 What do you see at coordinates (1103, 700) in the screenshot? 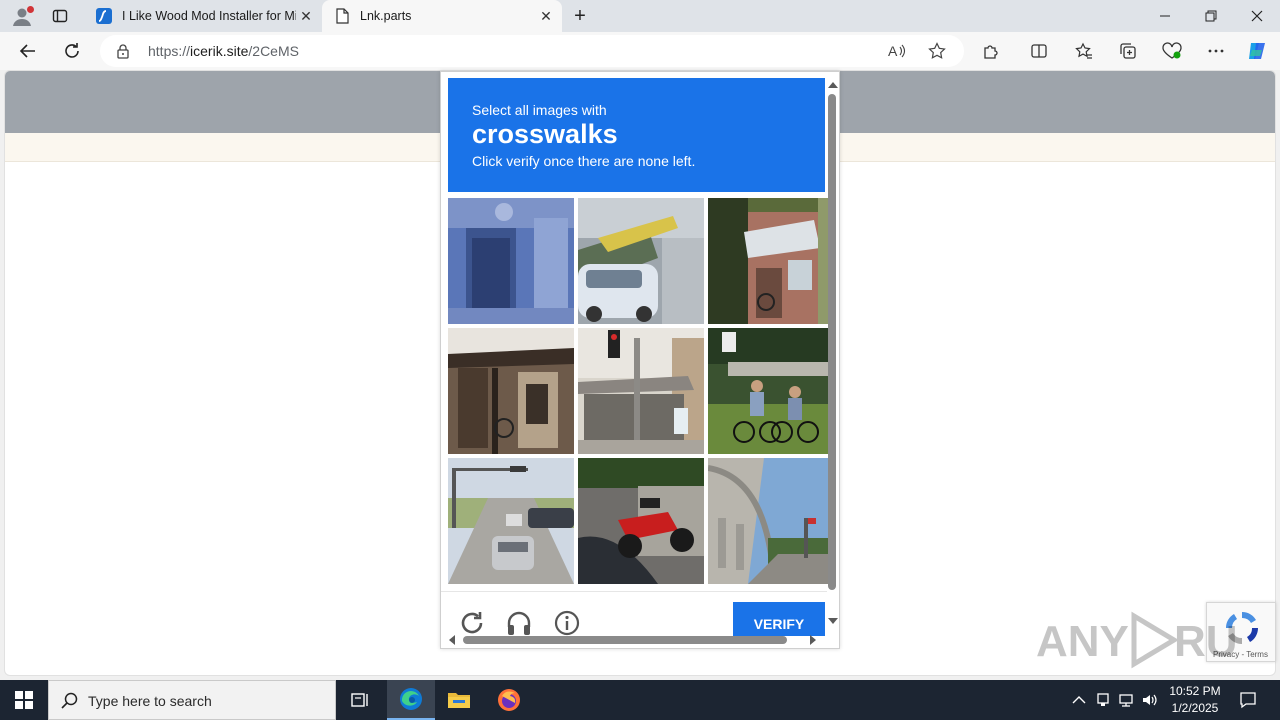
I see `device-tray-icon` at bounding box center [1103, 700].